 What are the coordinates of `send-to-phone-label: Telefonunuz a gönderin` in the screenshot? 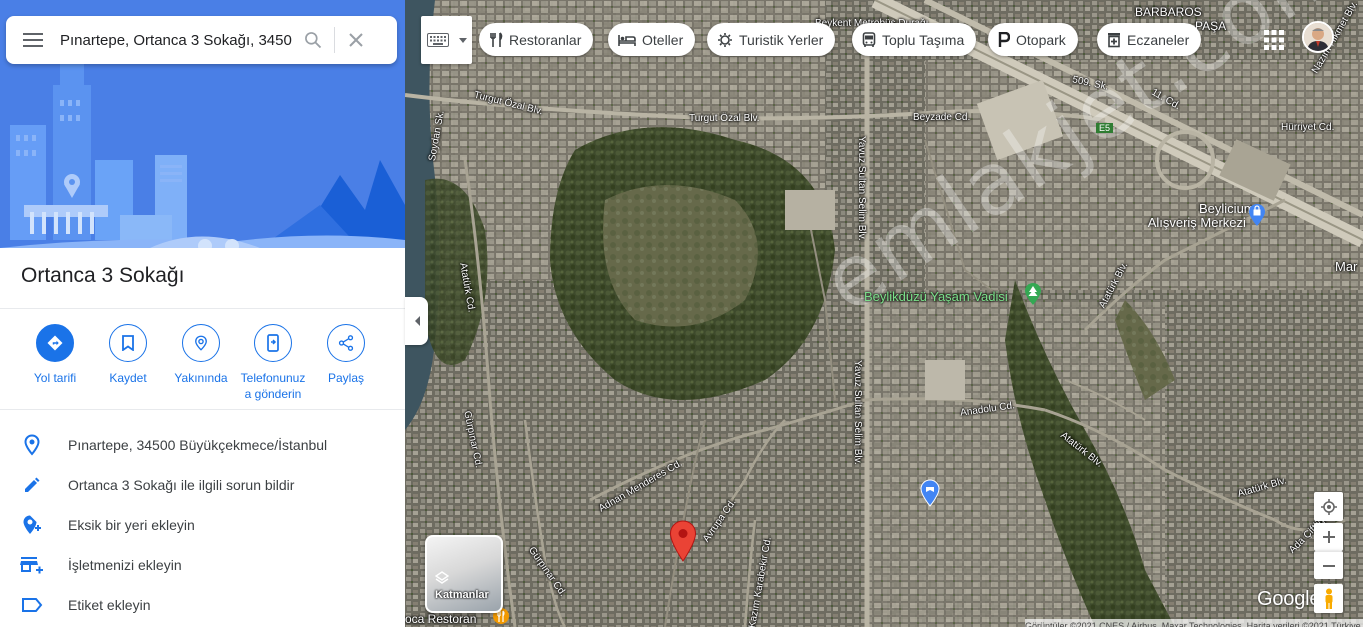 It's located at (273, 386).